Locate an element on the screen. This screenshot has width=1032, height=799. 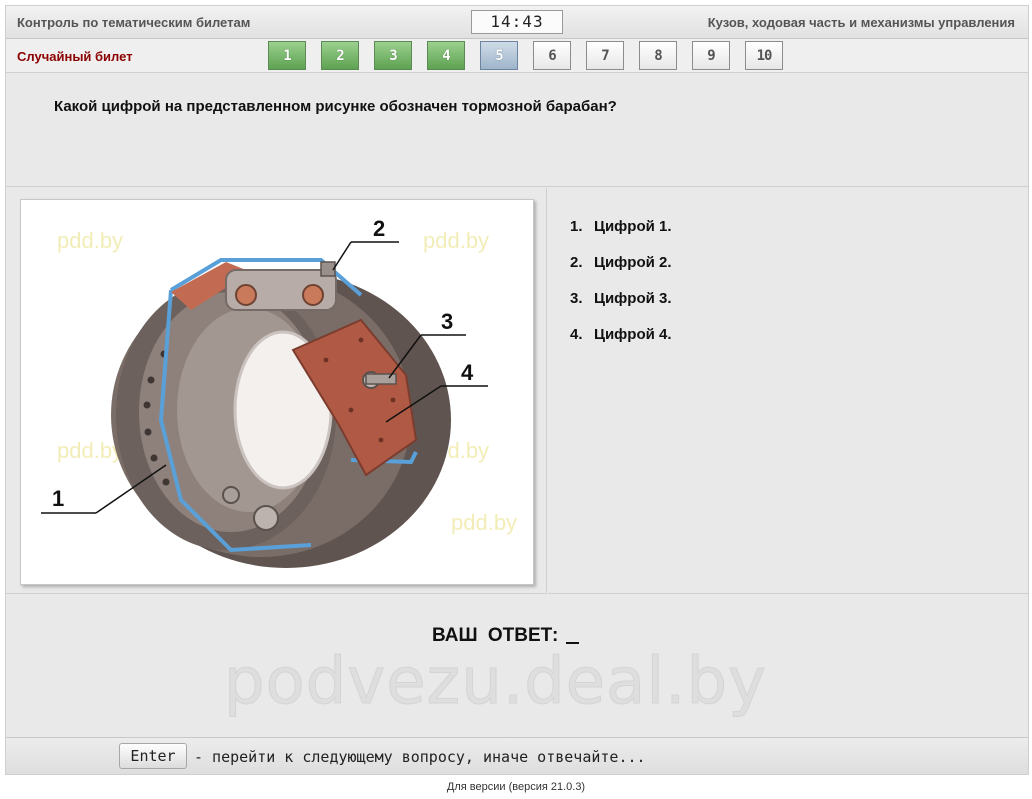
question-navigation: 1 2 3 4 5 6 7 8 9 10 is located at coordinates (525, 55).